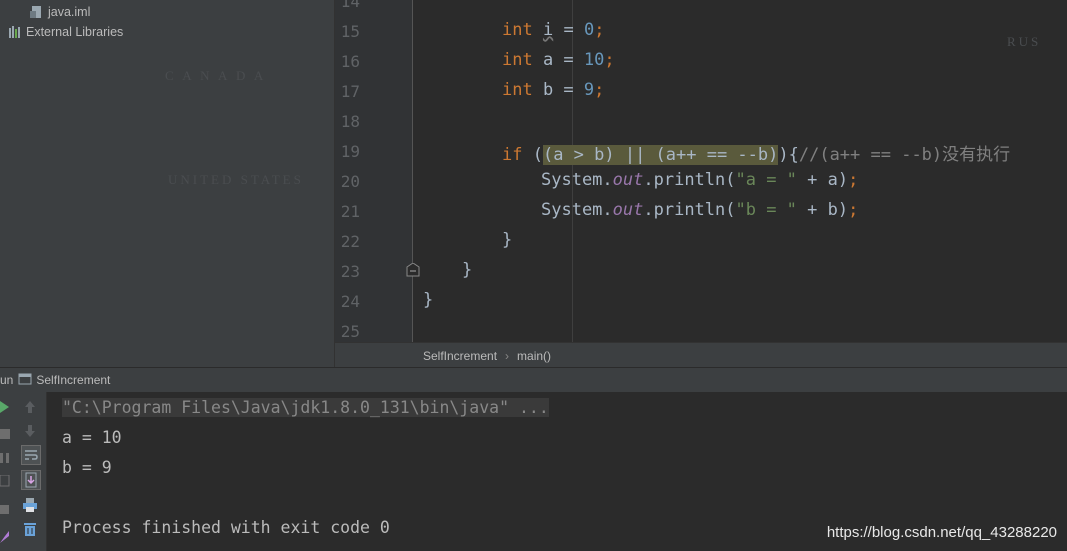 The width and height of the screenshot is (1067, 551). I want to click on trash-icon, so click(30, 529).